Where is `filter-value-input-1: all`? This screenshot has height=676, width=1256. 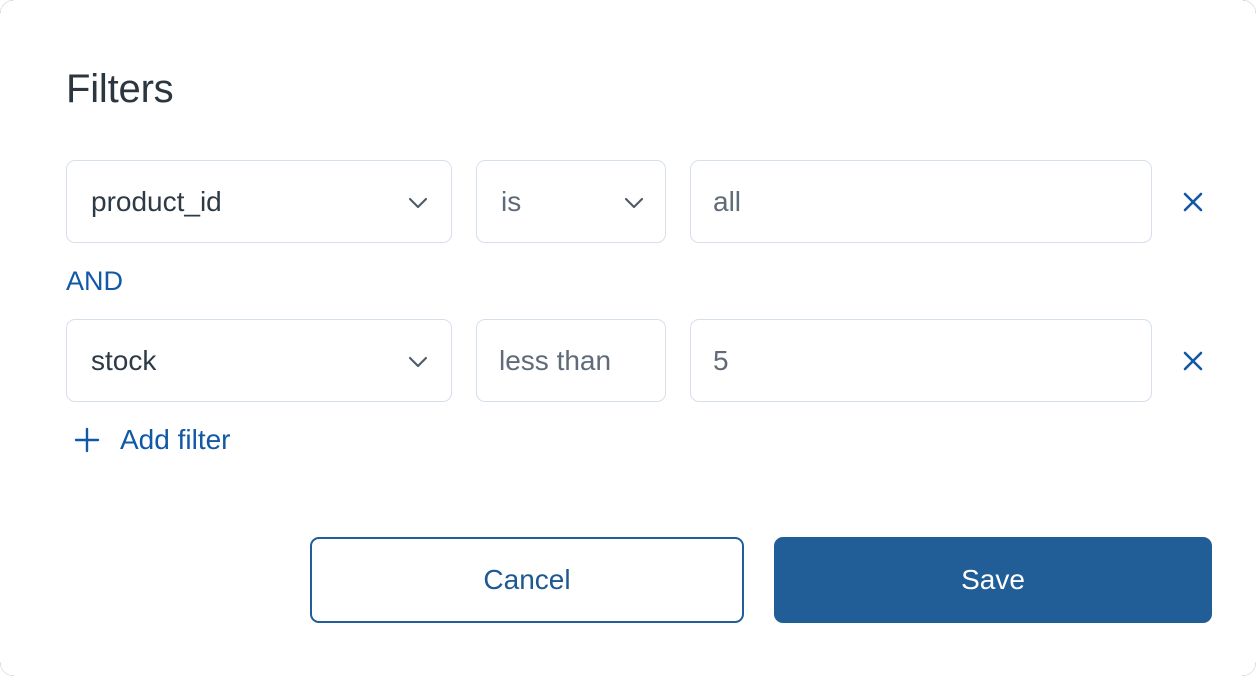 filter-value-input-1: all is located at coordinates (921, 201).